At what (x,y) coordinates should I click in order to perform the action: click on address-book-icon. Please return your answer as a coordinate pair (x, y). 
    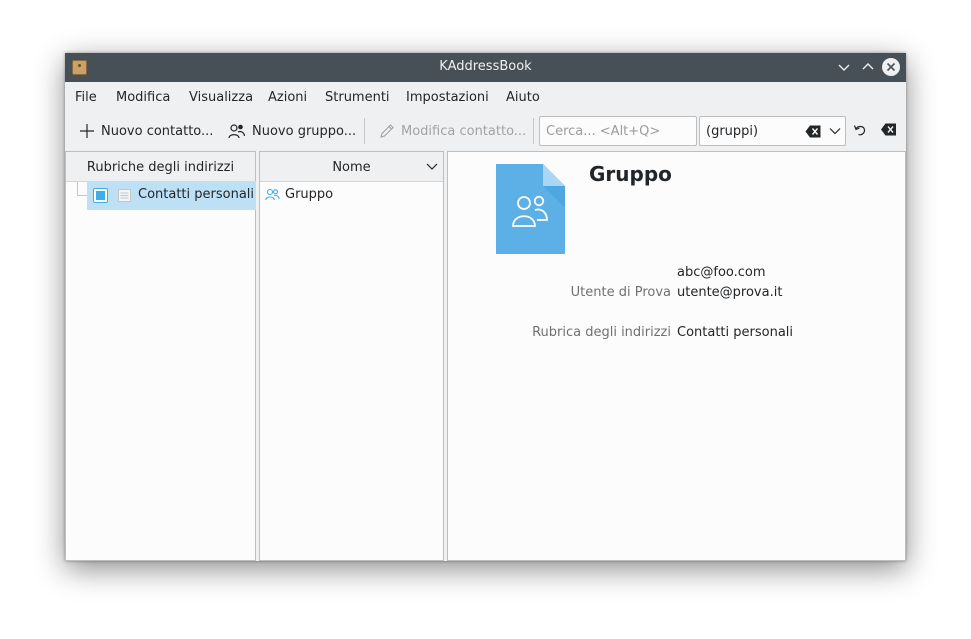
    Looking at the image, I should click on (124, 195).